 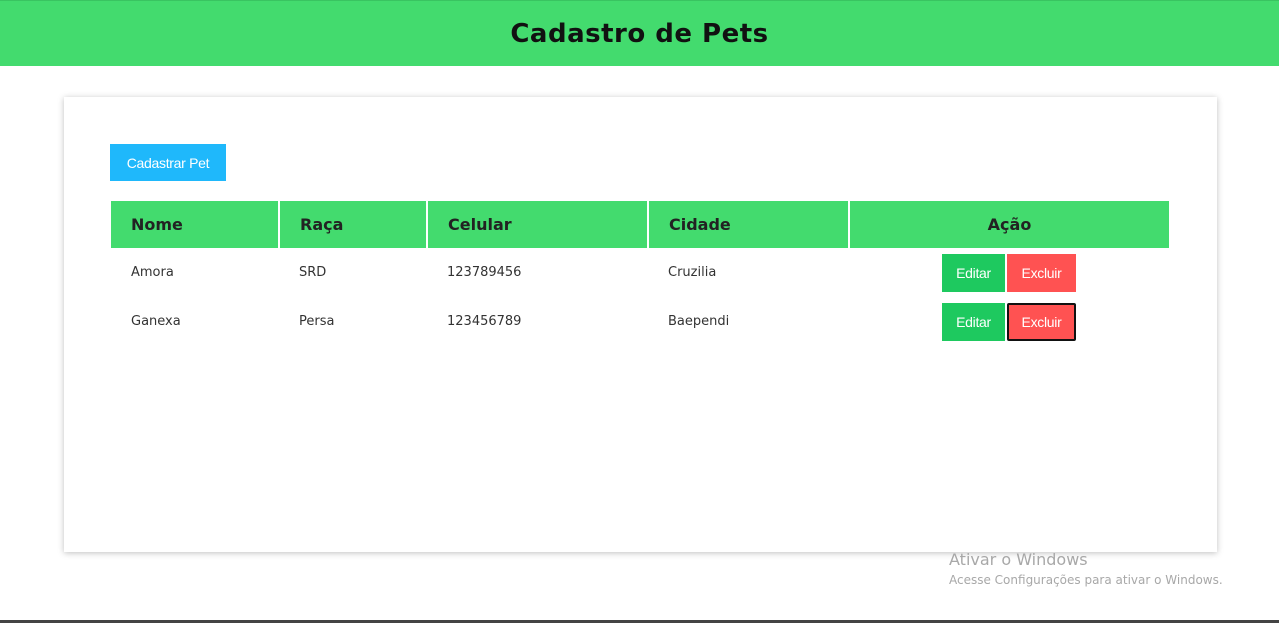 What do you see at coordinates (353, 224) in the screenshot?
I see `column-header-raca: Raça` at bounding box center [353, 224].